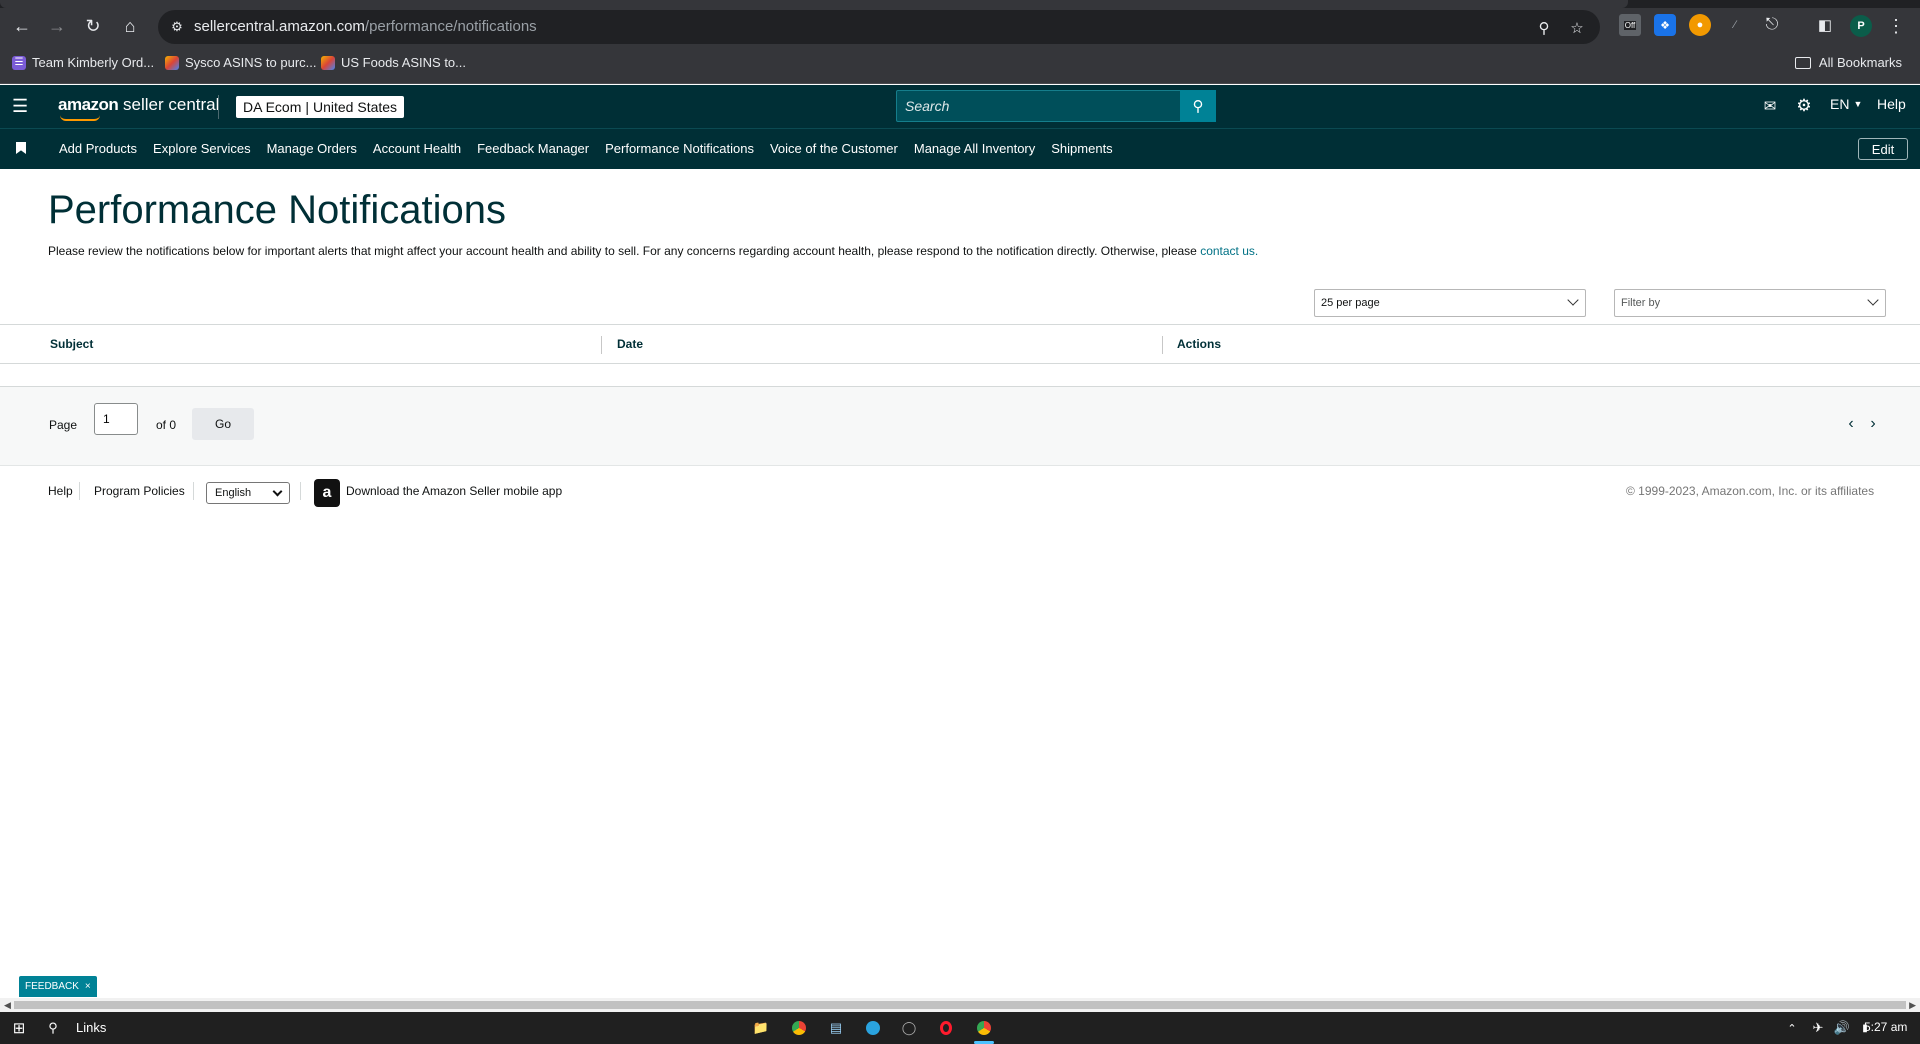 The height and width of the screenshot is (1044, 1920). I want to click on help-link: Help, so click(1891, 104).